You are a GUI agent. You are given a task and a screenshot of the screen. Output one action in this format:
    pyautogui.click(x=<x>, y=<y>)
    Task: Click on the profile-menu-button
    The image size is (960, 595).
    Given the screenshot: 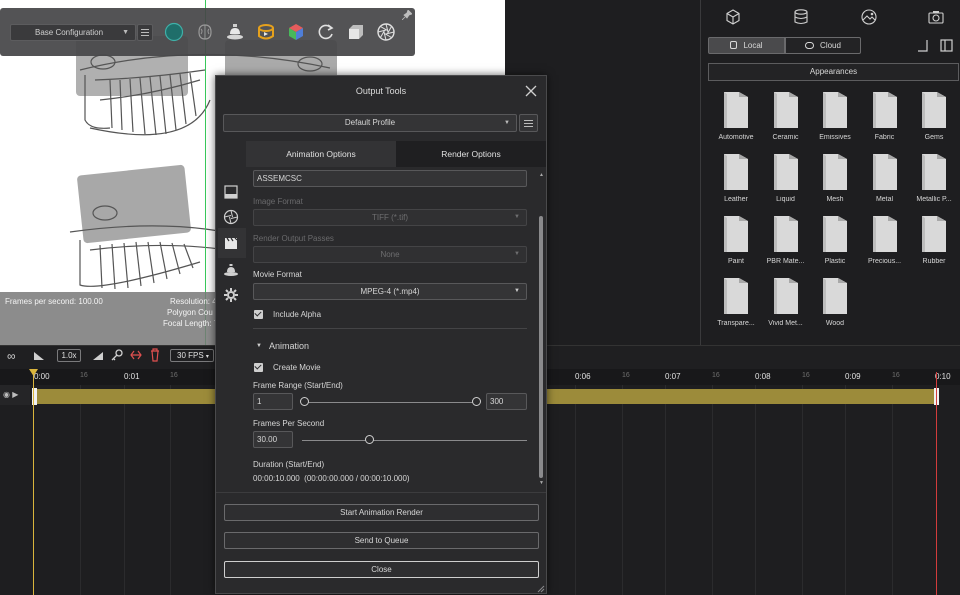 What is the action you would take?
    pyautogui.click(x=528, y=123)
    